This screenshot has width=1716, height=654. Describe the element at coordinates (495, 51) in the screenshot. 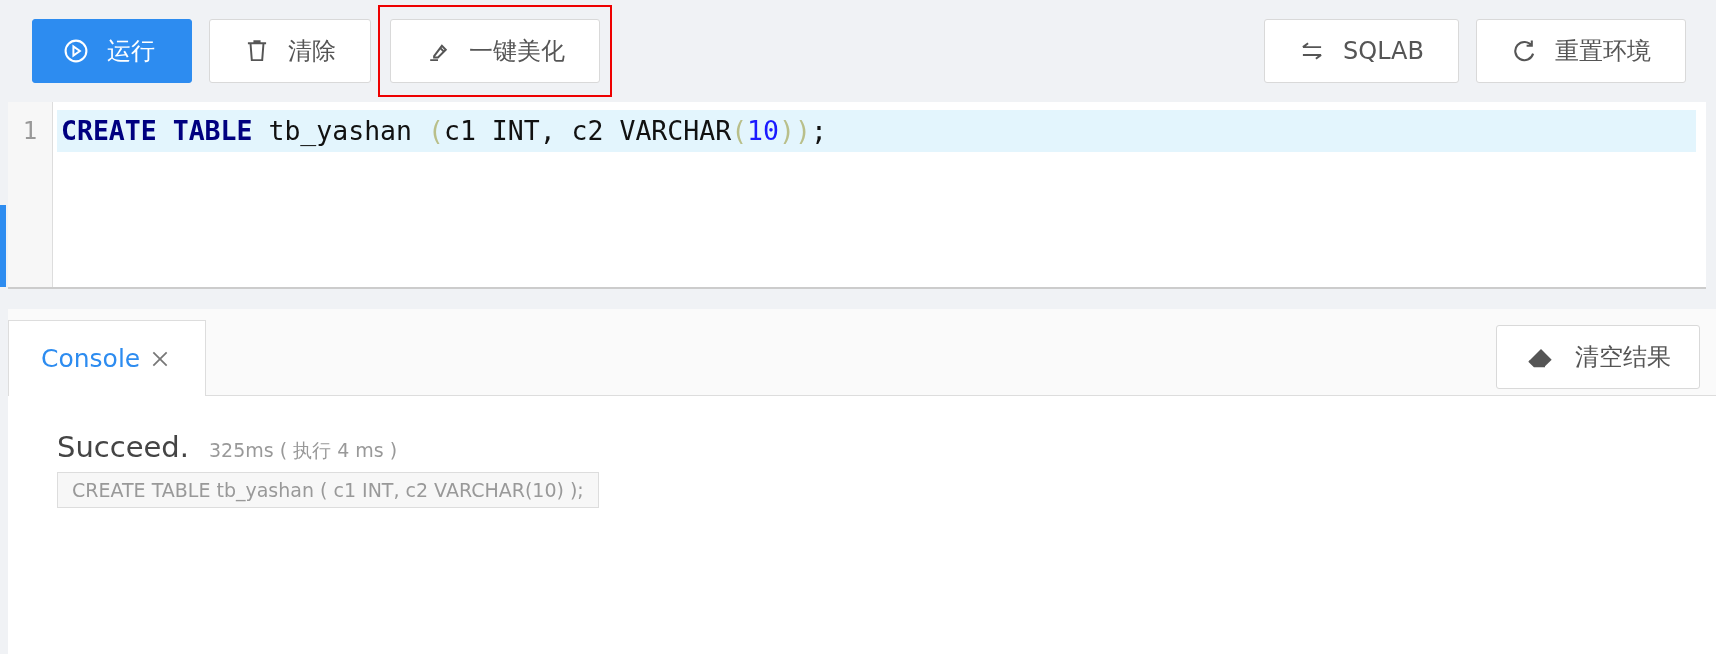

I see `toolbar-button: 一键美化` at that location.